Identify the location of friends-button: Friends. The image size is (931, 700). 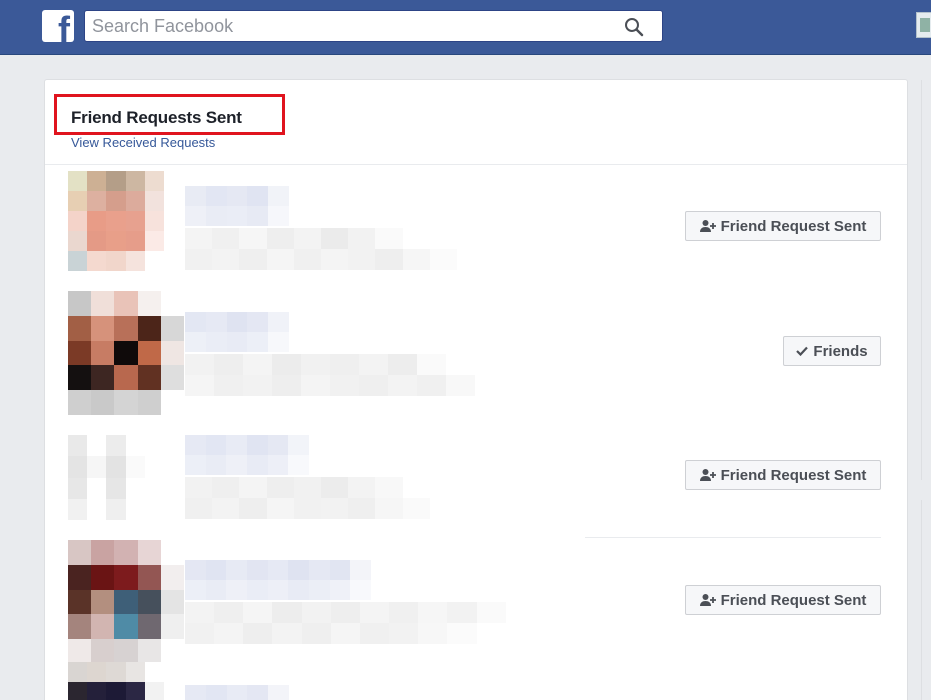
(832, 351).